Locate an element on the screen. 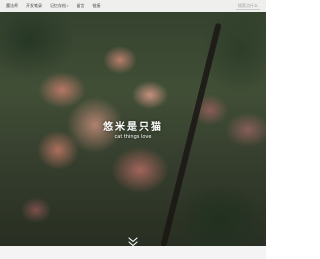  nav-item-label: 开发笔录 is located at coordinates (34, 5).